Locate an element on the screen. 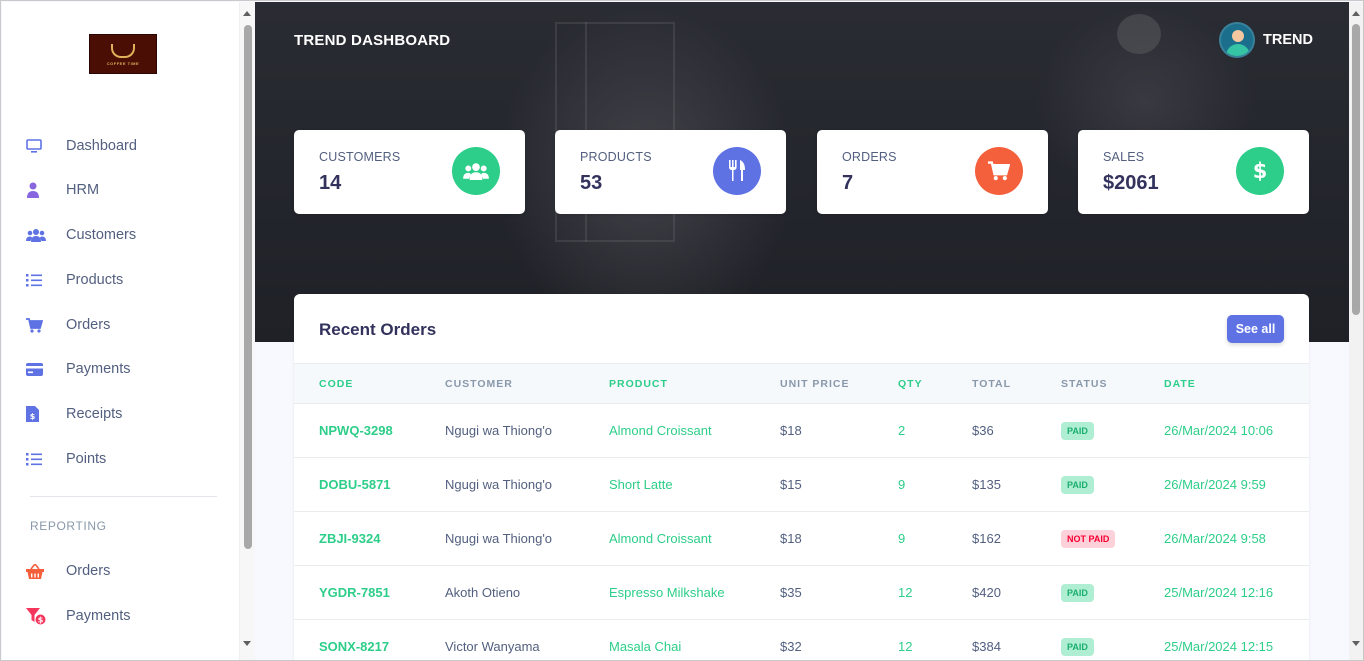 Image resolution: width=1364 pixels, height=661 pixels. order-customer: Akoth Otieno is located at coordinates (483, 592).